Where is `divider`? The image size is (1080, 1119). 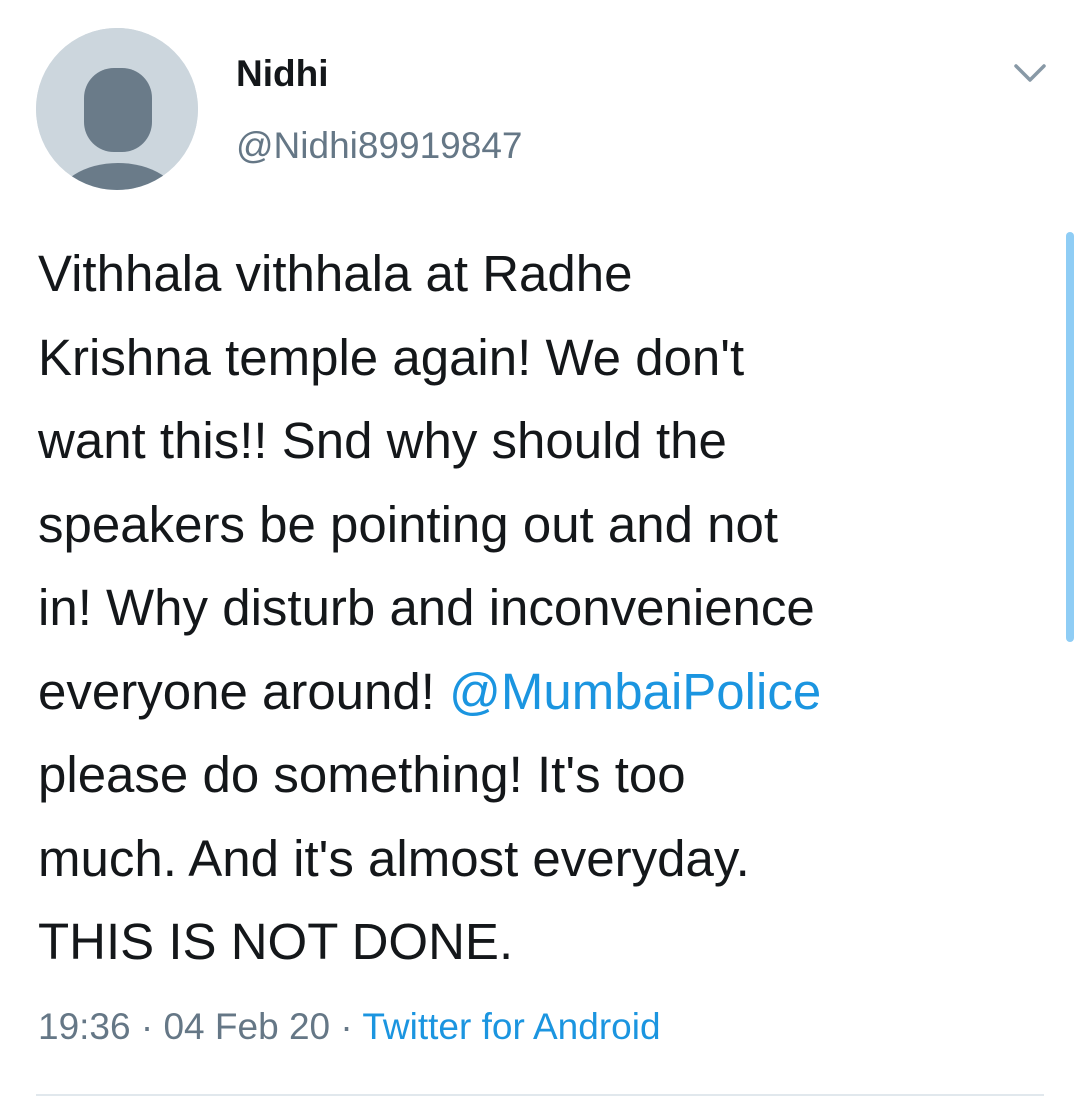
divider is located at coordinates (540, 1095).